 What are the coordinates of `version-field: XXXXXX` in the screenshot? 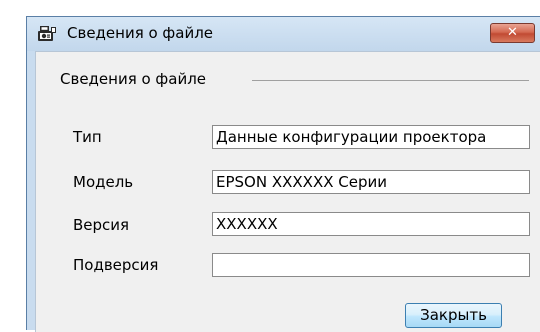 It's located at (371, 224).